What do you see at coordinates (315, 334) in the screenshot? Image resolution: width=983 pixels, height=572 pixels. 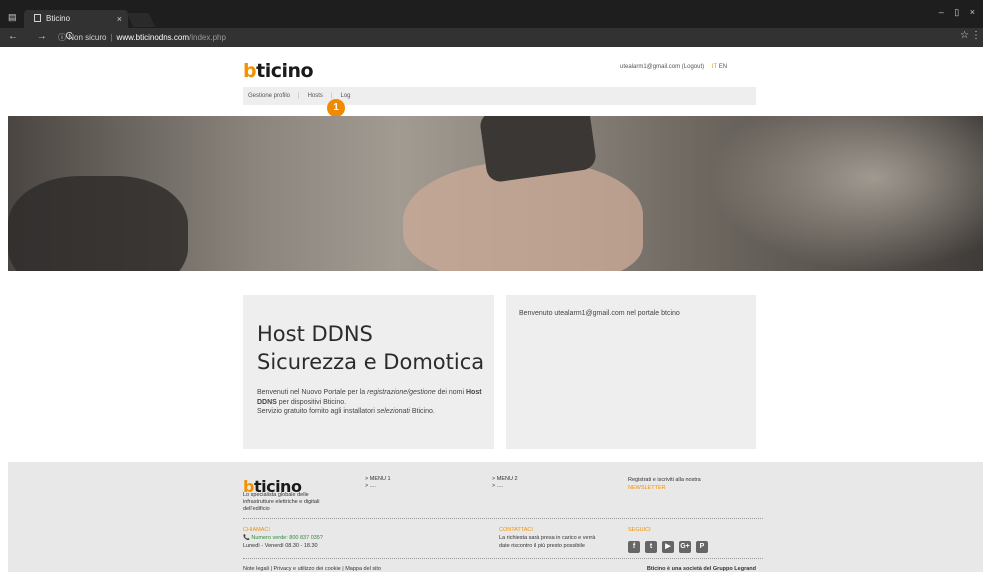 I see `page-title: Host DDNS` at bounding box center [315, 334].